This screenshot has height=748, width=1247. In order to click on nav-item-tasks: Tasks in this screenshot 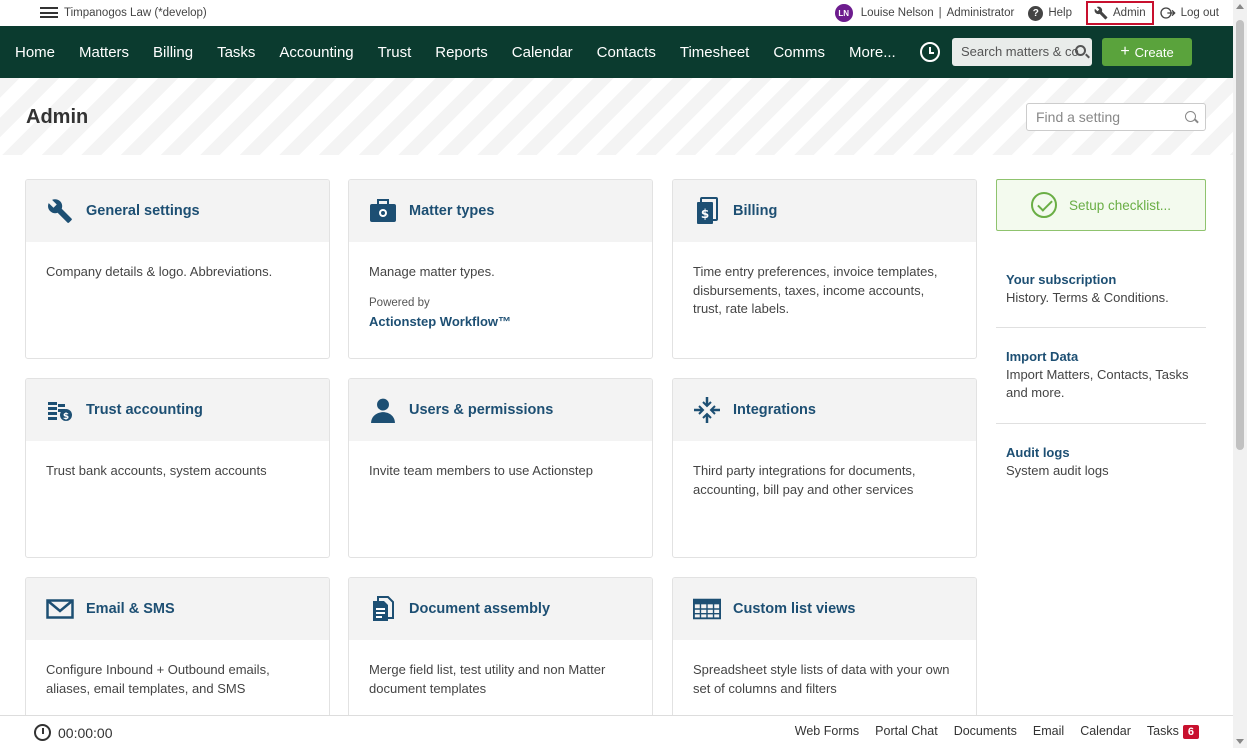, I will do `click(236, 52)`.